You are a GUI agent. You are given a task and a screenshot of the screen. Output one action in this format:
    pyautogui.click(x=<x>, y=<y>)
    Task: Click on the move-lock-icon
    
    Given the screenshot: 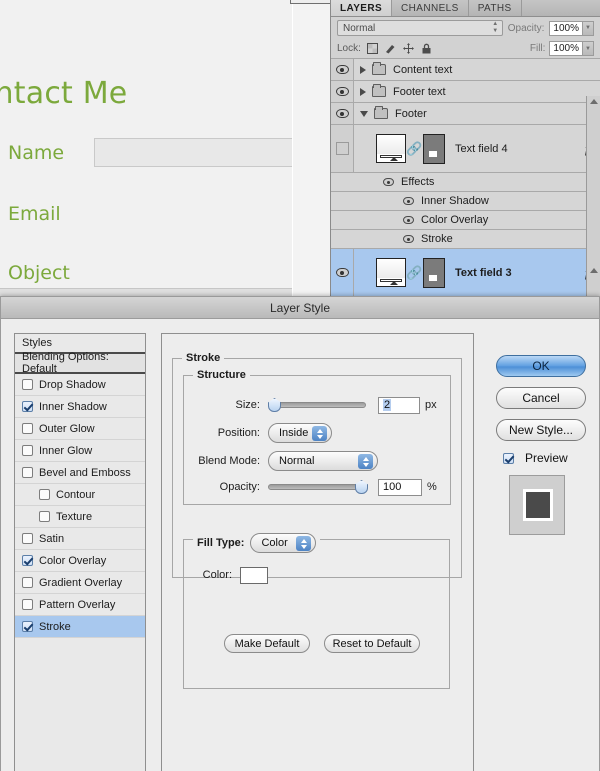 What is the action you would take?
    pyautogui.click(x=408, y=48)
    